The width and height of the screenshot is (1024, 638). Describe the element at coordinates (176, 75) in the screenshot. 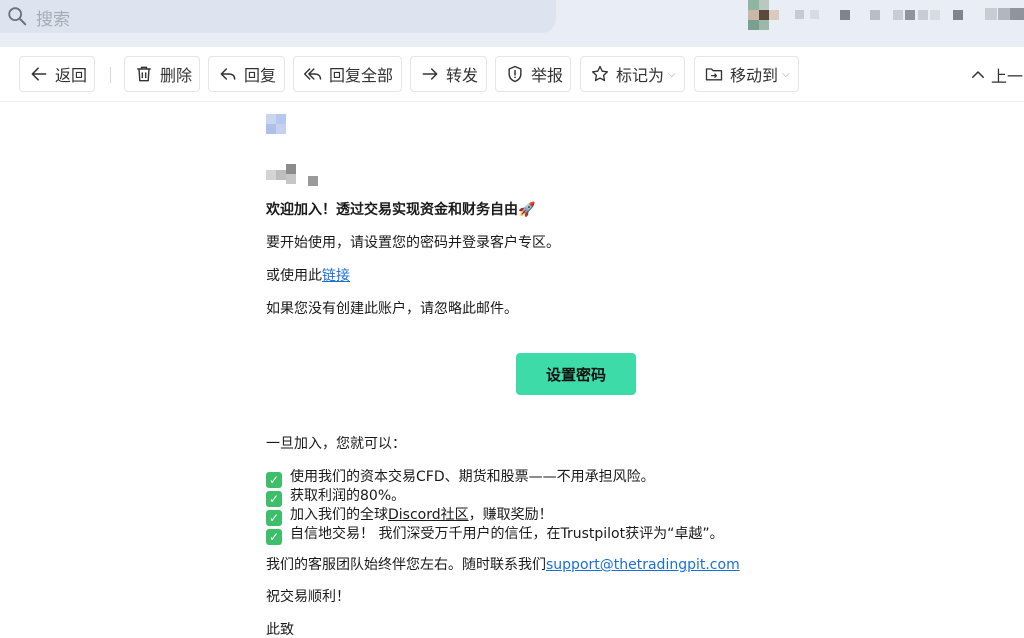

I see `delete-label: 删除` at that location.